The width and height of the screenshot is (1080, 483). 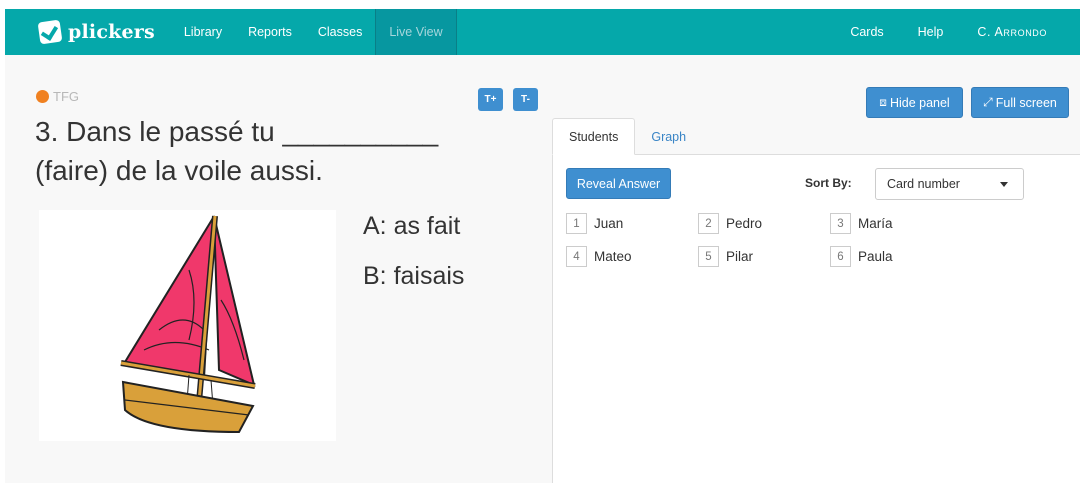 I want to click on increase-font-button: T+, so click(x=490, y=99).